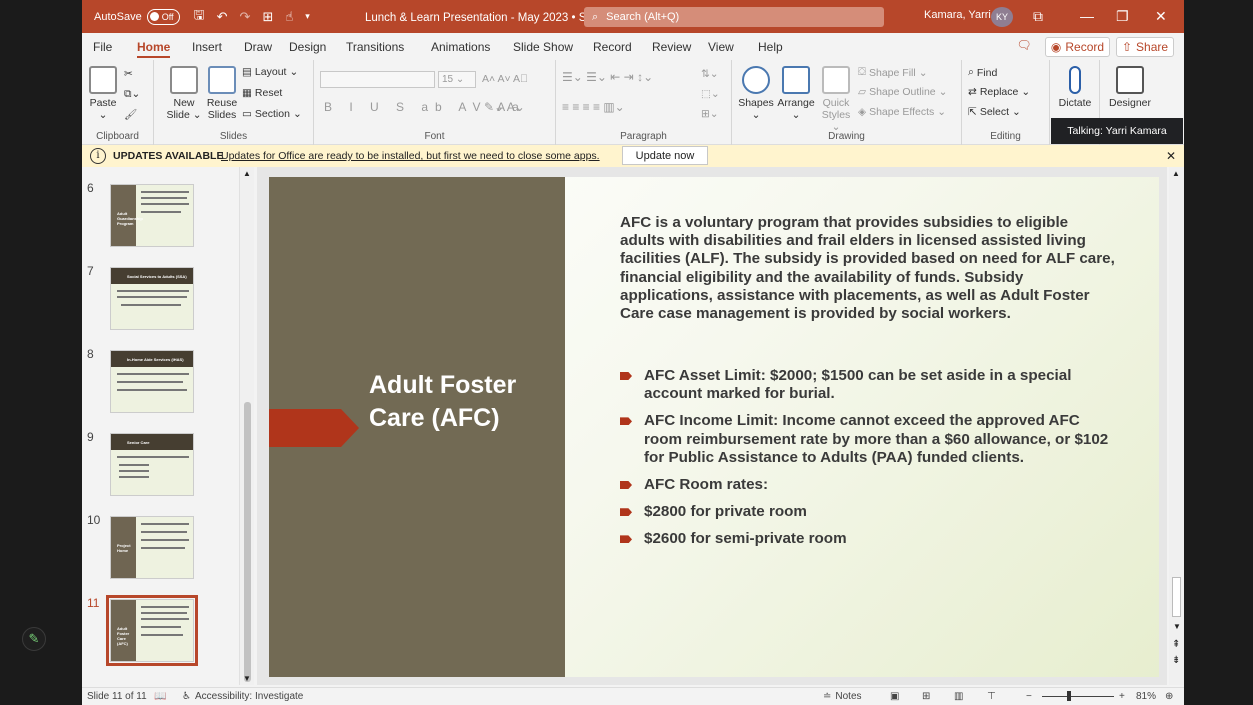  Describe the element at coordinates (982, 72) in the screenshot. I see `find-button: ⌕ Find` at that location.